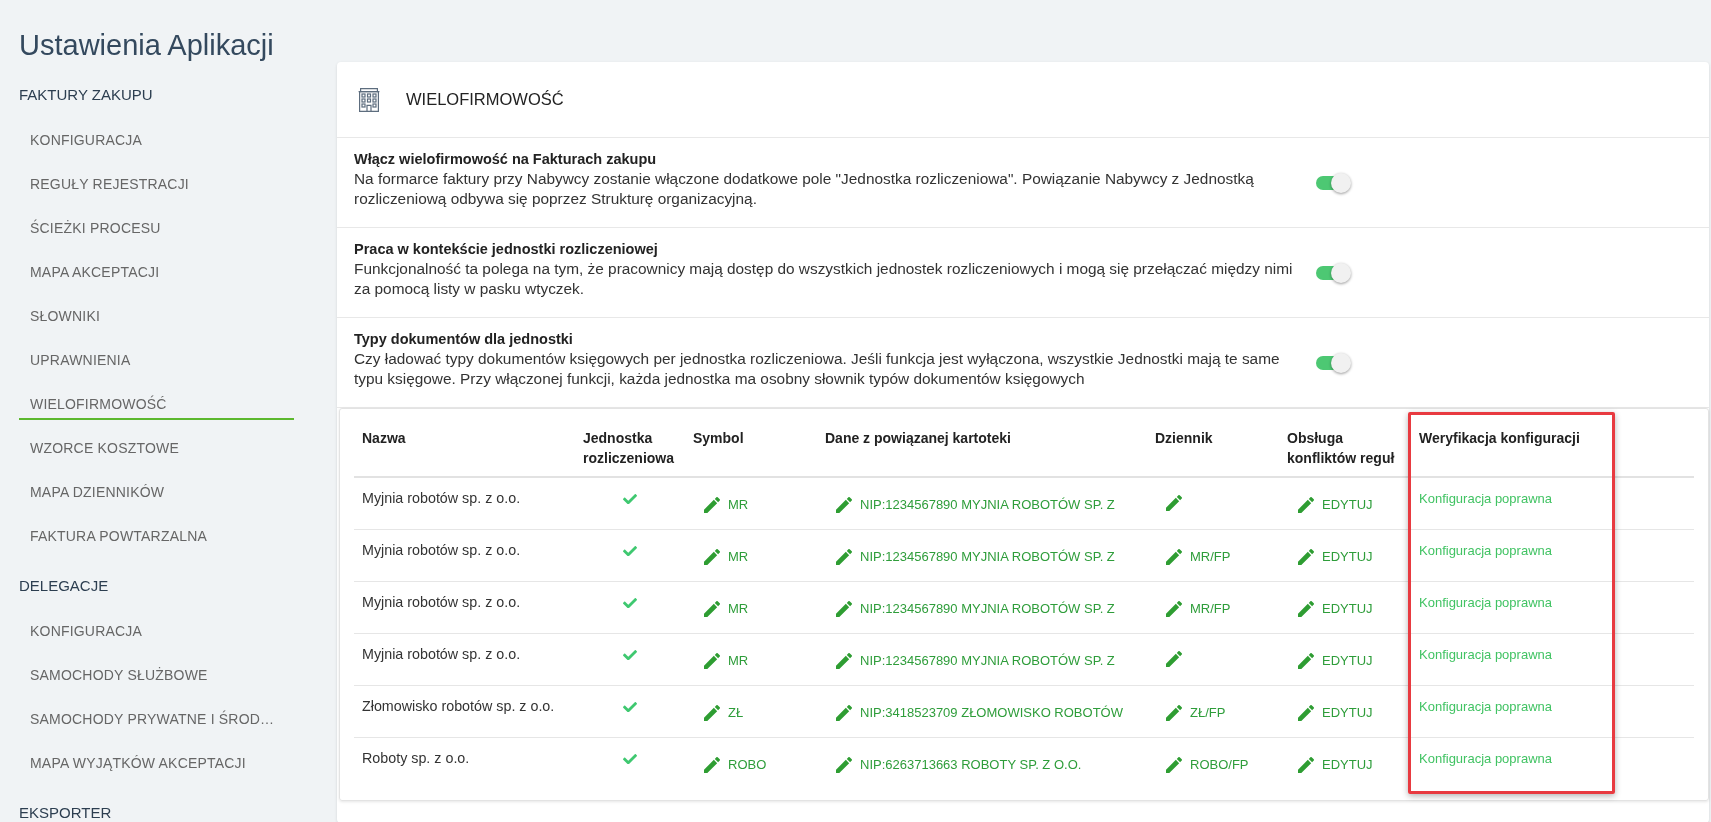 This screenshot has width=1711, height=822. What do you see at coordinates (416, 758) in the screenshot?
I see `company-name: Roboty sp. z o.o.` at bounding box center [416, 758].